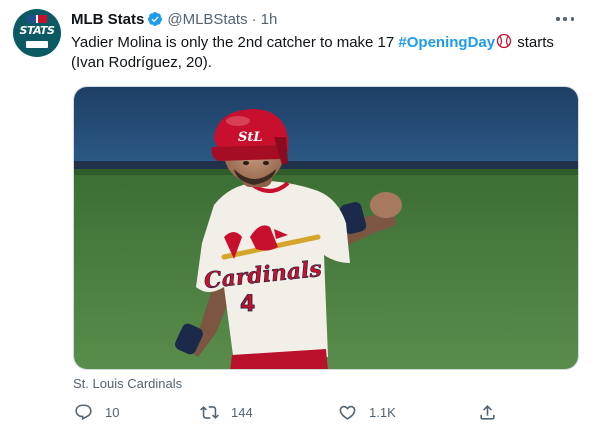 The height and width of the screenshot is (432, 592). I want to click on reply-count: 10, so click(112, 412).